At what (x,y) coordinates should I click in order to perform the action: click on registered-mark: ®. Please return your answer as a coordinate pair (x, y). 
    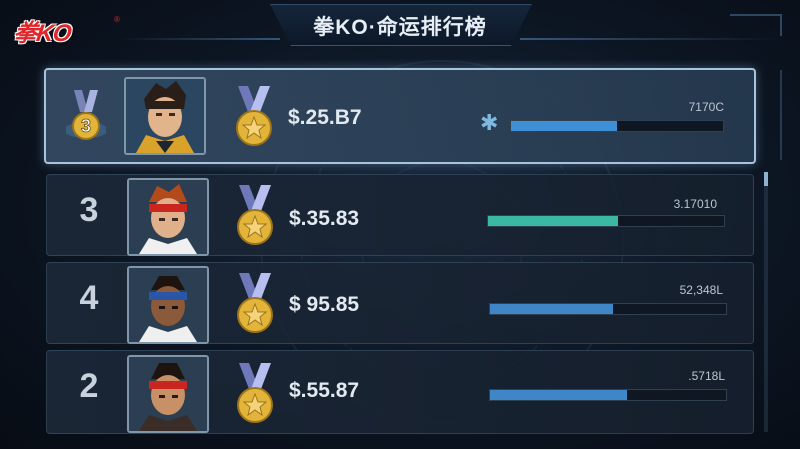
    Looking at the image, I should click on (117, 19).